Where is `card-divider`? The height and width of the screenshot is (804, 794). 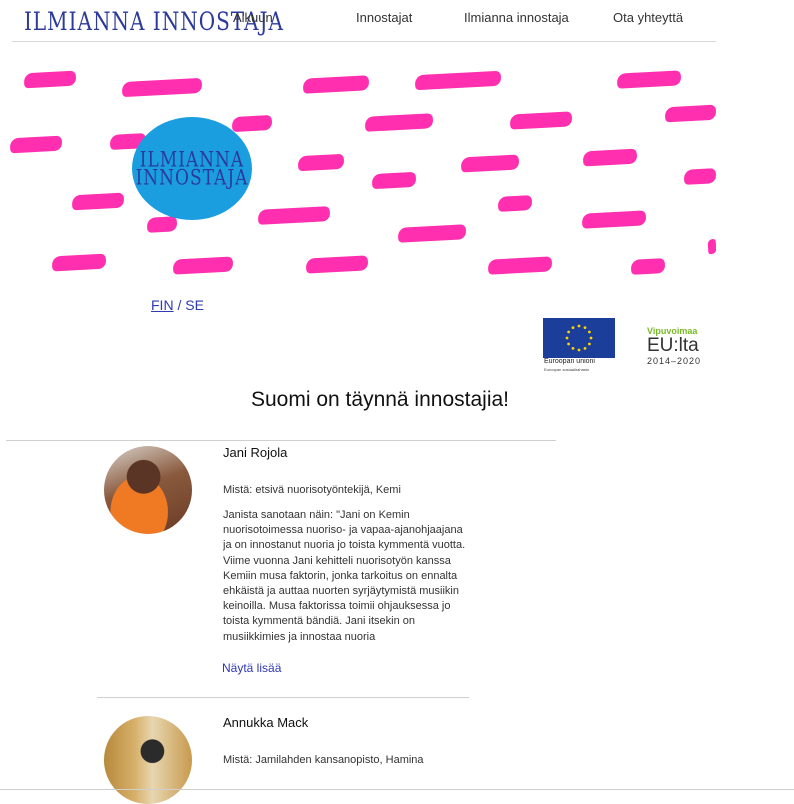 card-divider is located at coordinates (283, 697).